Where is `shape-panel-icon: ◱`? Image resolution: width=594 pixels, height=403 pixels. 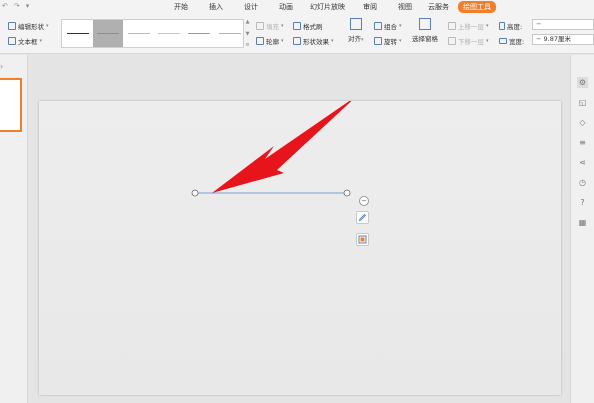 shape-panel-icon: ◱ is located at coordinates (582, 102).